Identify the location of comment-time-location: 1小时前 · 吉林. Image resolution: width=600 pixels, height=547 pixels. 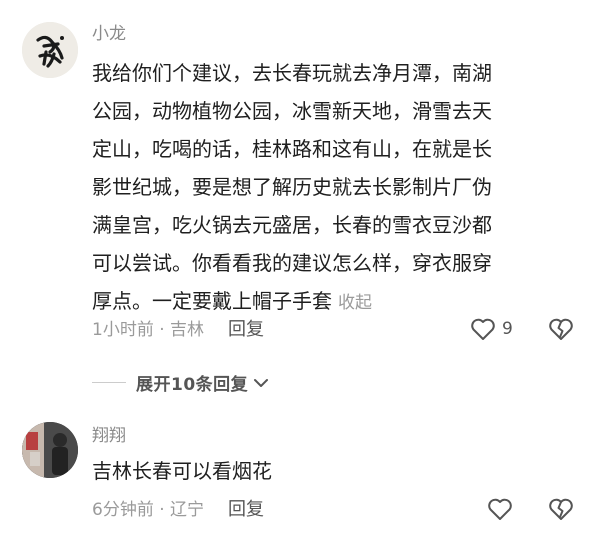
(148, 330).